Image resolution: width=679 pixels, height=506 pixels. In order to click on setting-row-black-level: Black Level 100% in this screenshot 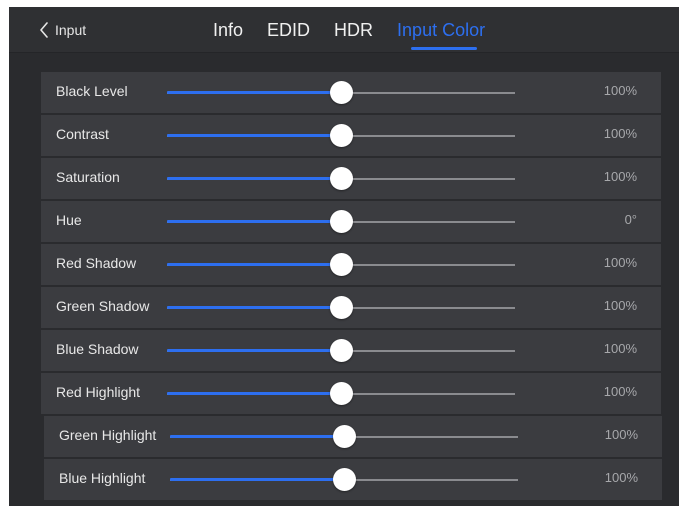, I will do `click(351, 92)`.